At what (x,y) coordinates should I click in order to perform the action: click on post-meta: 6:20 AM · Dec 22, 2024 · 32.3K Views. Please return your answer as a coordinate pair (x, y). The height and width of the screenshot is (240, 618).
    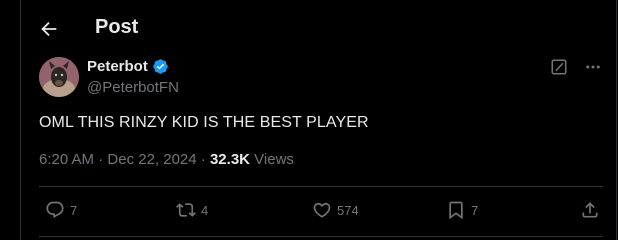
    Looking at the image, I should click on (166, 159).